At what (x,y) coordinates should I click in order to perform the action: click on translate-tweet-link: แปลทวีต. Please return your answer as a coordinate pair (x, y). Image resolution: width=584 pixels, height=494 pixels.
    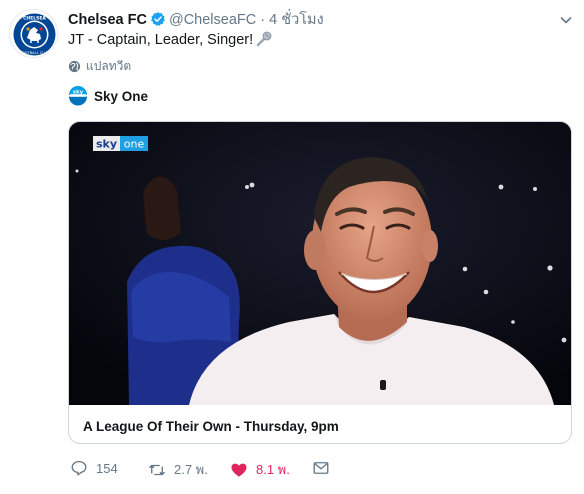
    Looking at the image, I should click on (99, 66).